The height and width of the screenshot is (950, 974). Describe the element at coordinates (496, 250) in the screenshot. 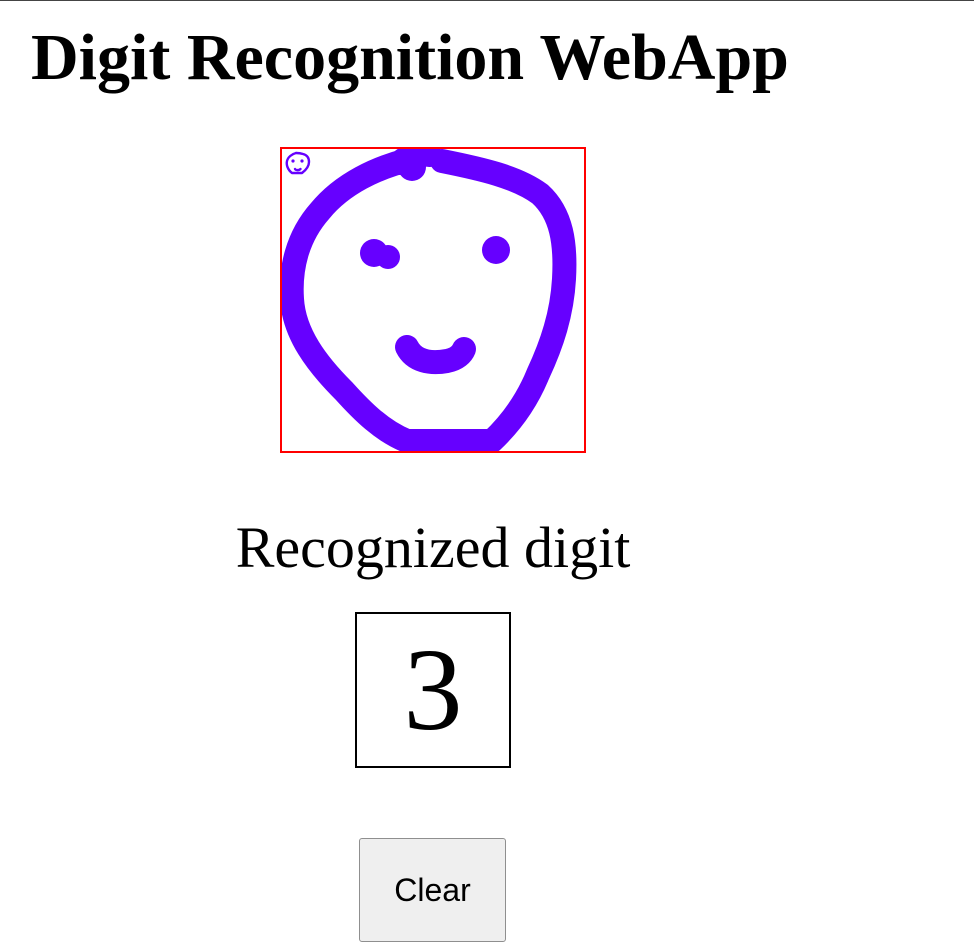

I see `right-eye-dot` at that location.